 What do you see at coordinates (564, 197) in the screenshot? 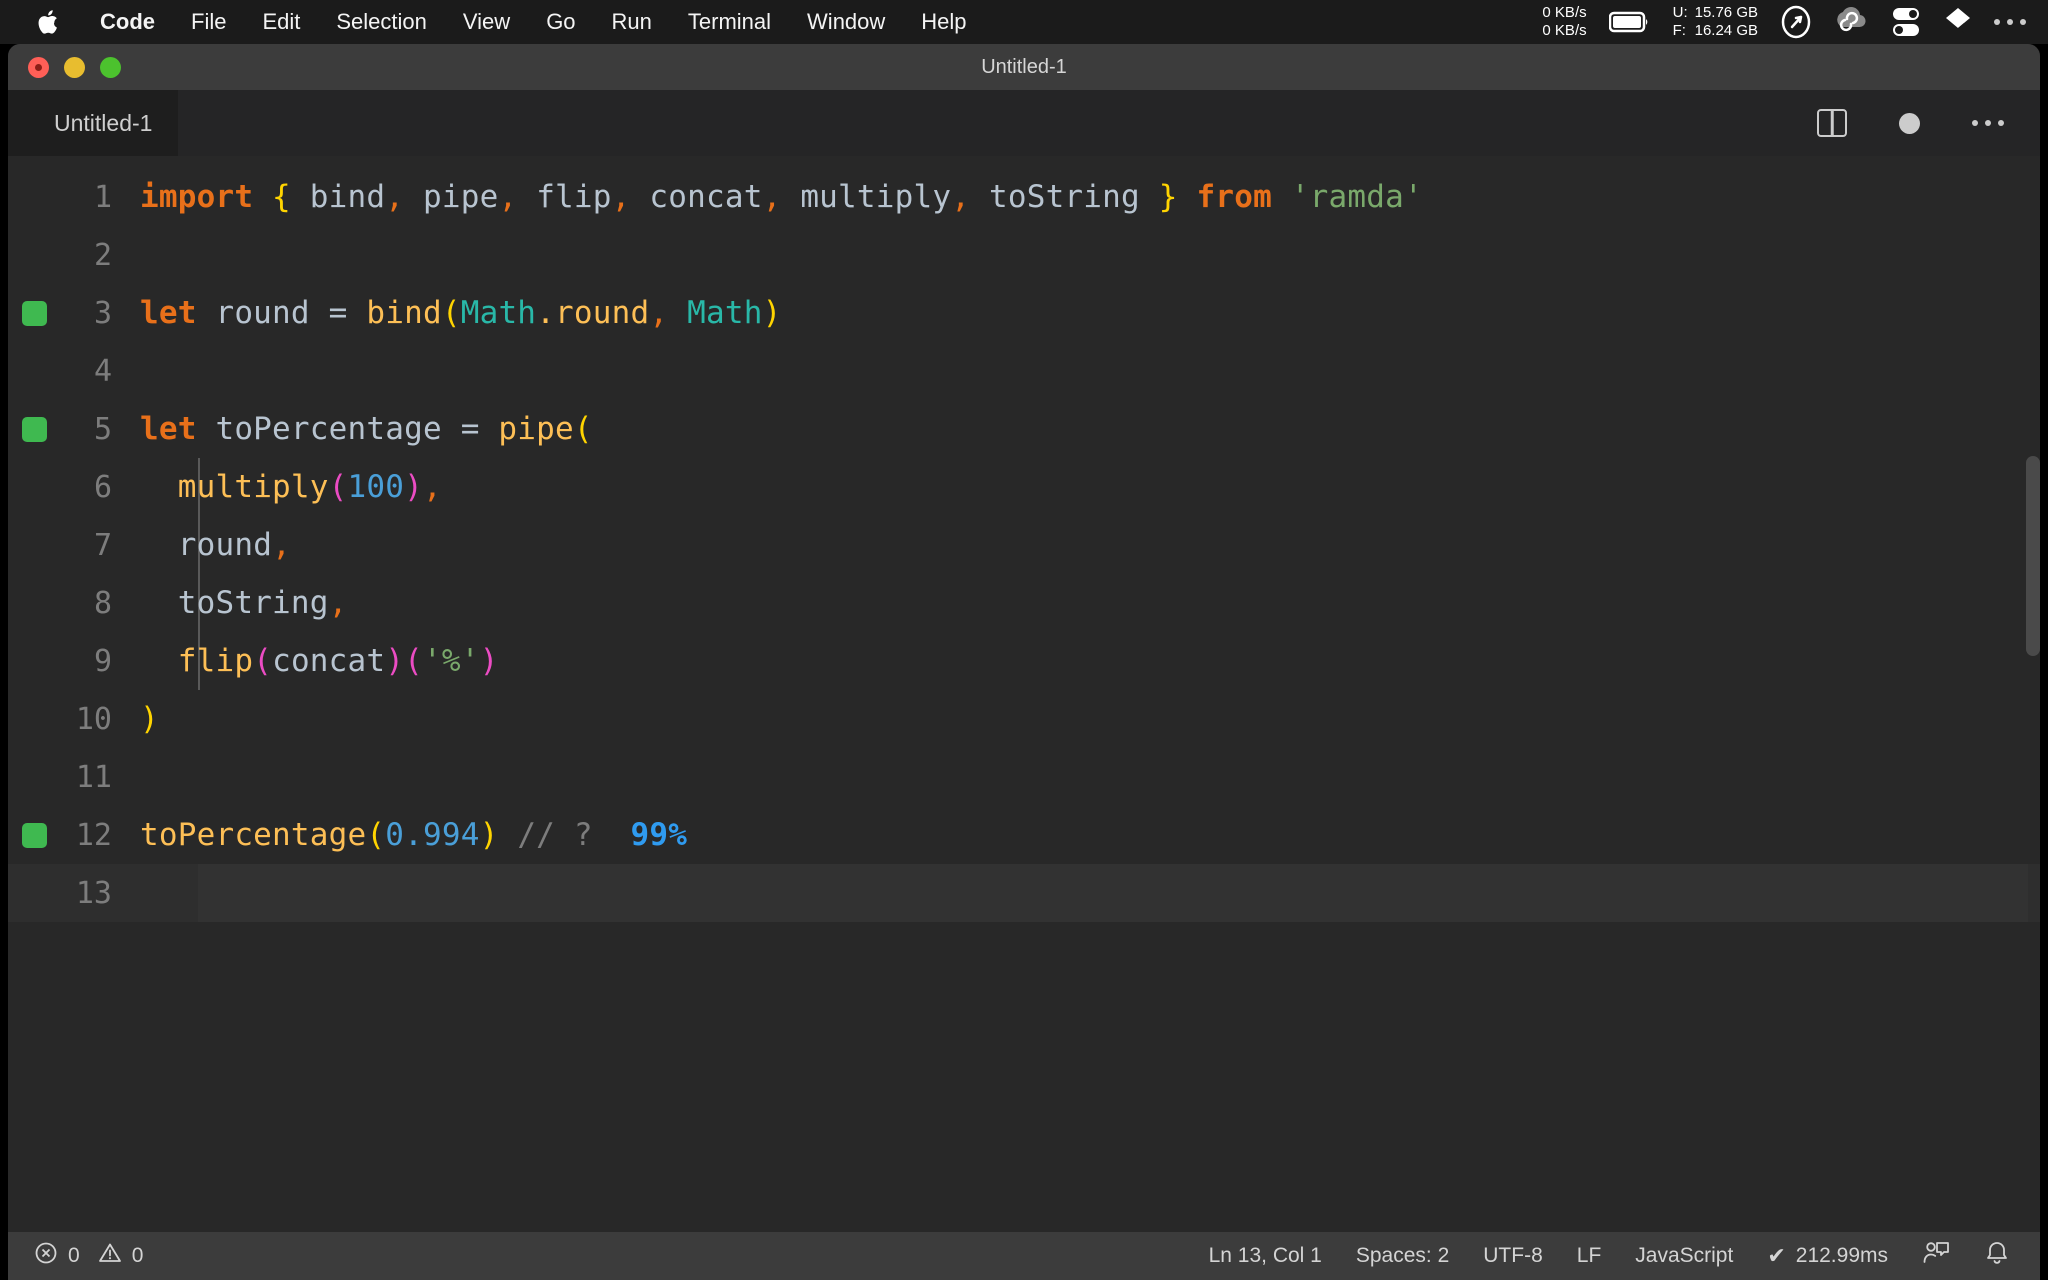
I see `token-flip: flip` at bounding box center [564, 197].